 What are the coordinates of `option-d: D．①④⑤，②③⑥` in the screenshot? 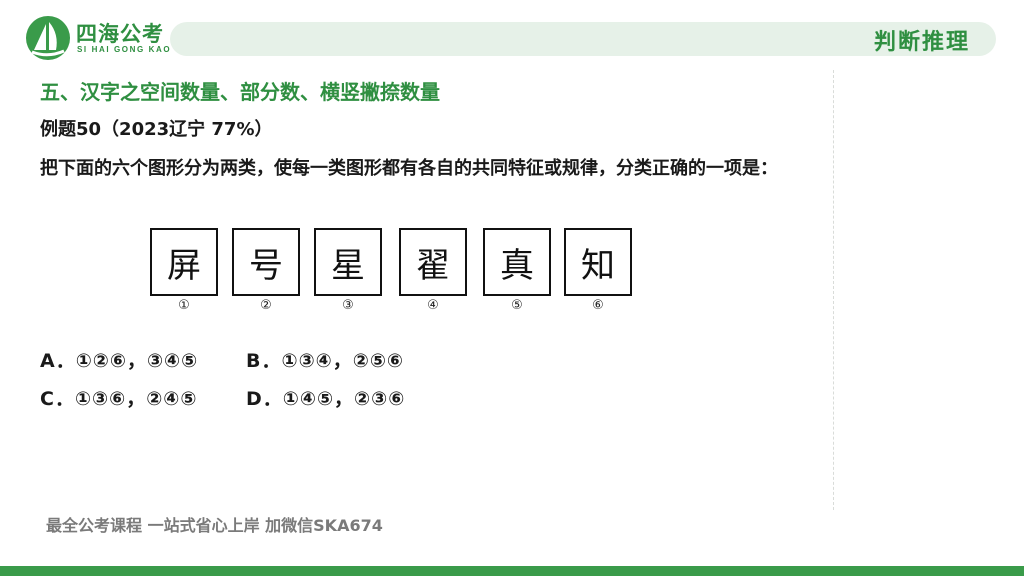 It's located at (325, 397).